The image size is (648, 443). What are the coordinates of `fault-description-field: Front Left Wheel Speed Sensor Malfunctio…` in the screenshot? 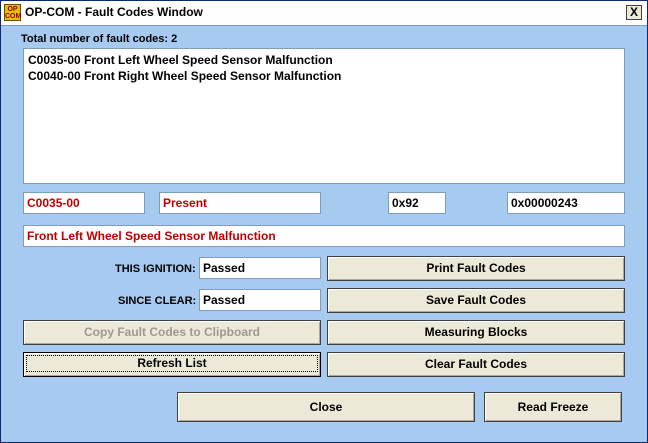 It's located at (324, 236).